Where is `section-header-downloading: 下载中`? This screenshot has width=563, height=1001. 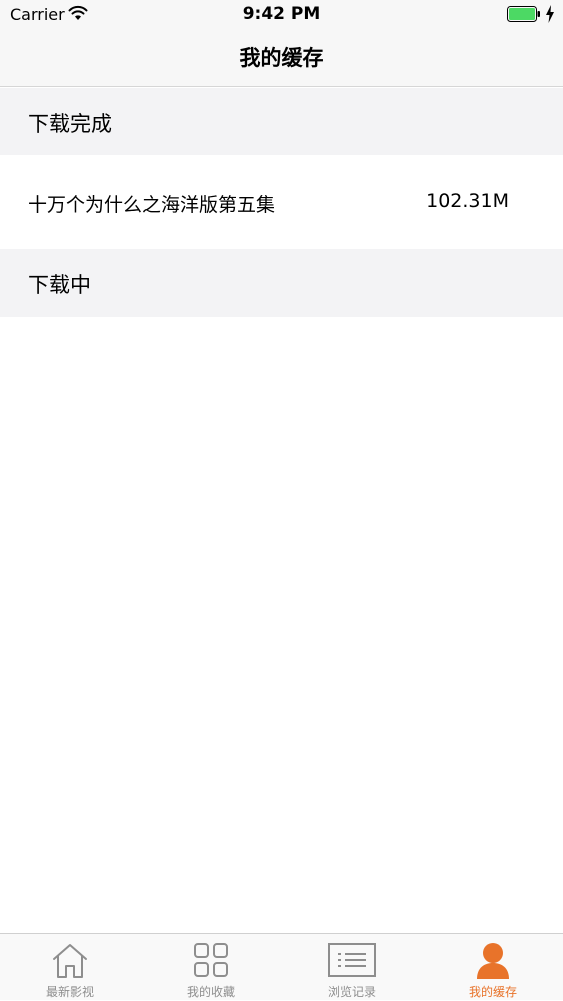
section-header-downloading: 下载中 is located at coordinates (281, 283).